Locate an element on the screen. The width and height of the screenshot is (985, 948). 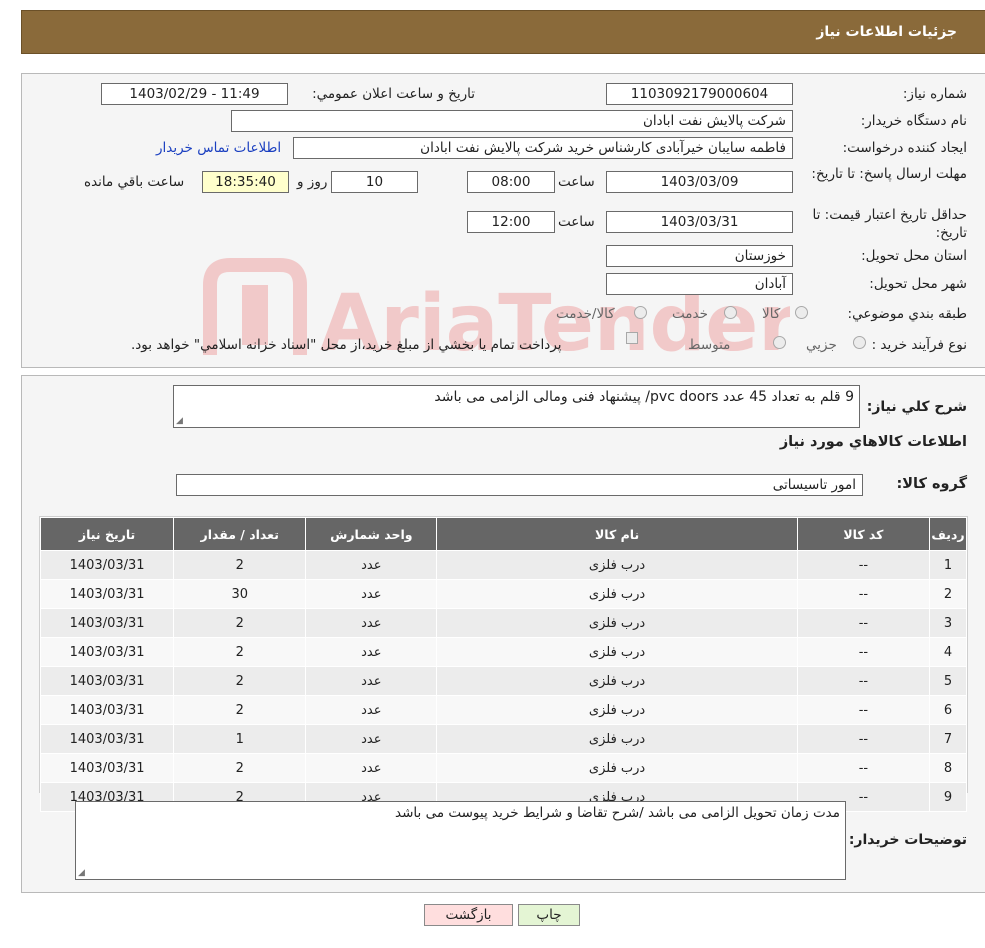
remaining-label: ساعت باقي مانده is located at coordinates (134, 182).